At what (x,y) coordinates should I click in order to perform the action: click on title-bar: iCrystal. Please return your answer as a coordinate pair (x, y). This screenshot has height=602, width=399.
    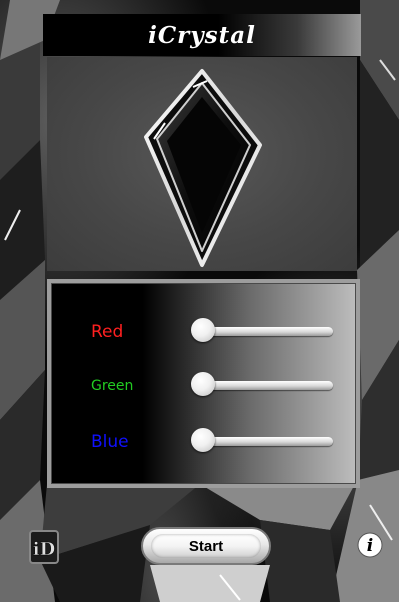
    Looking at the image, I should click on (202, 35).